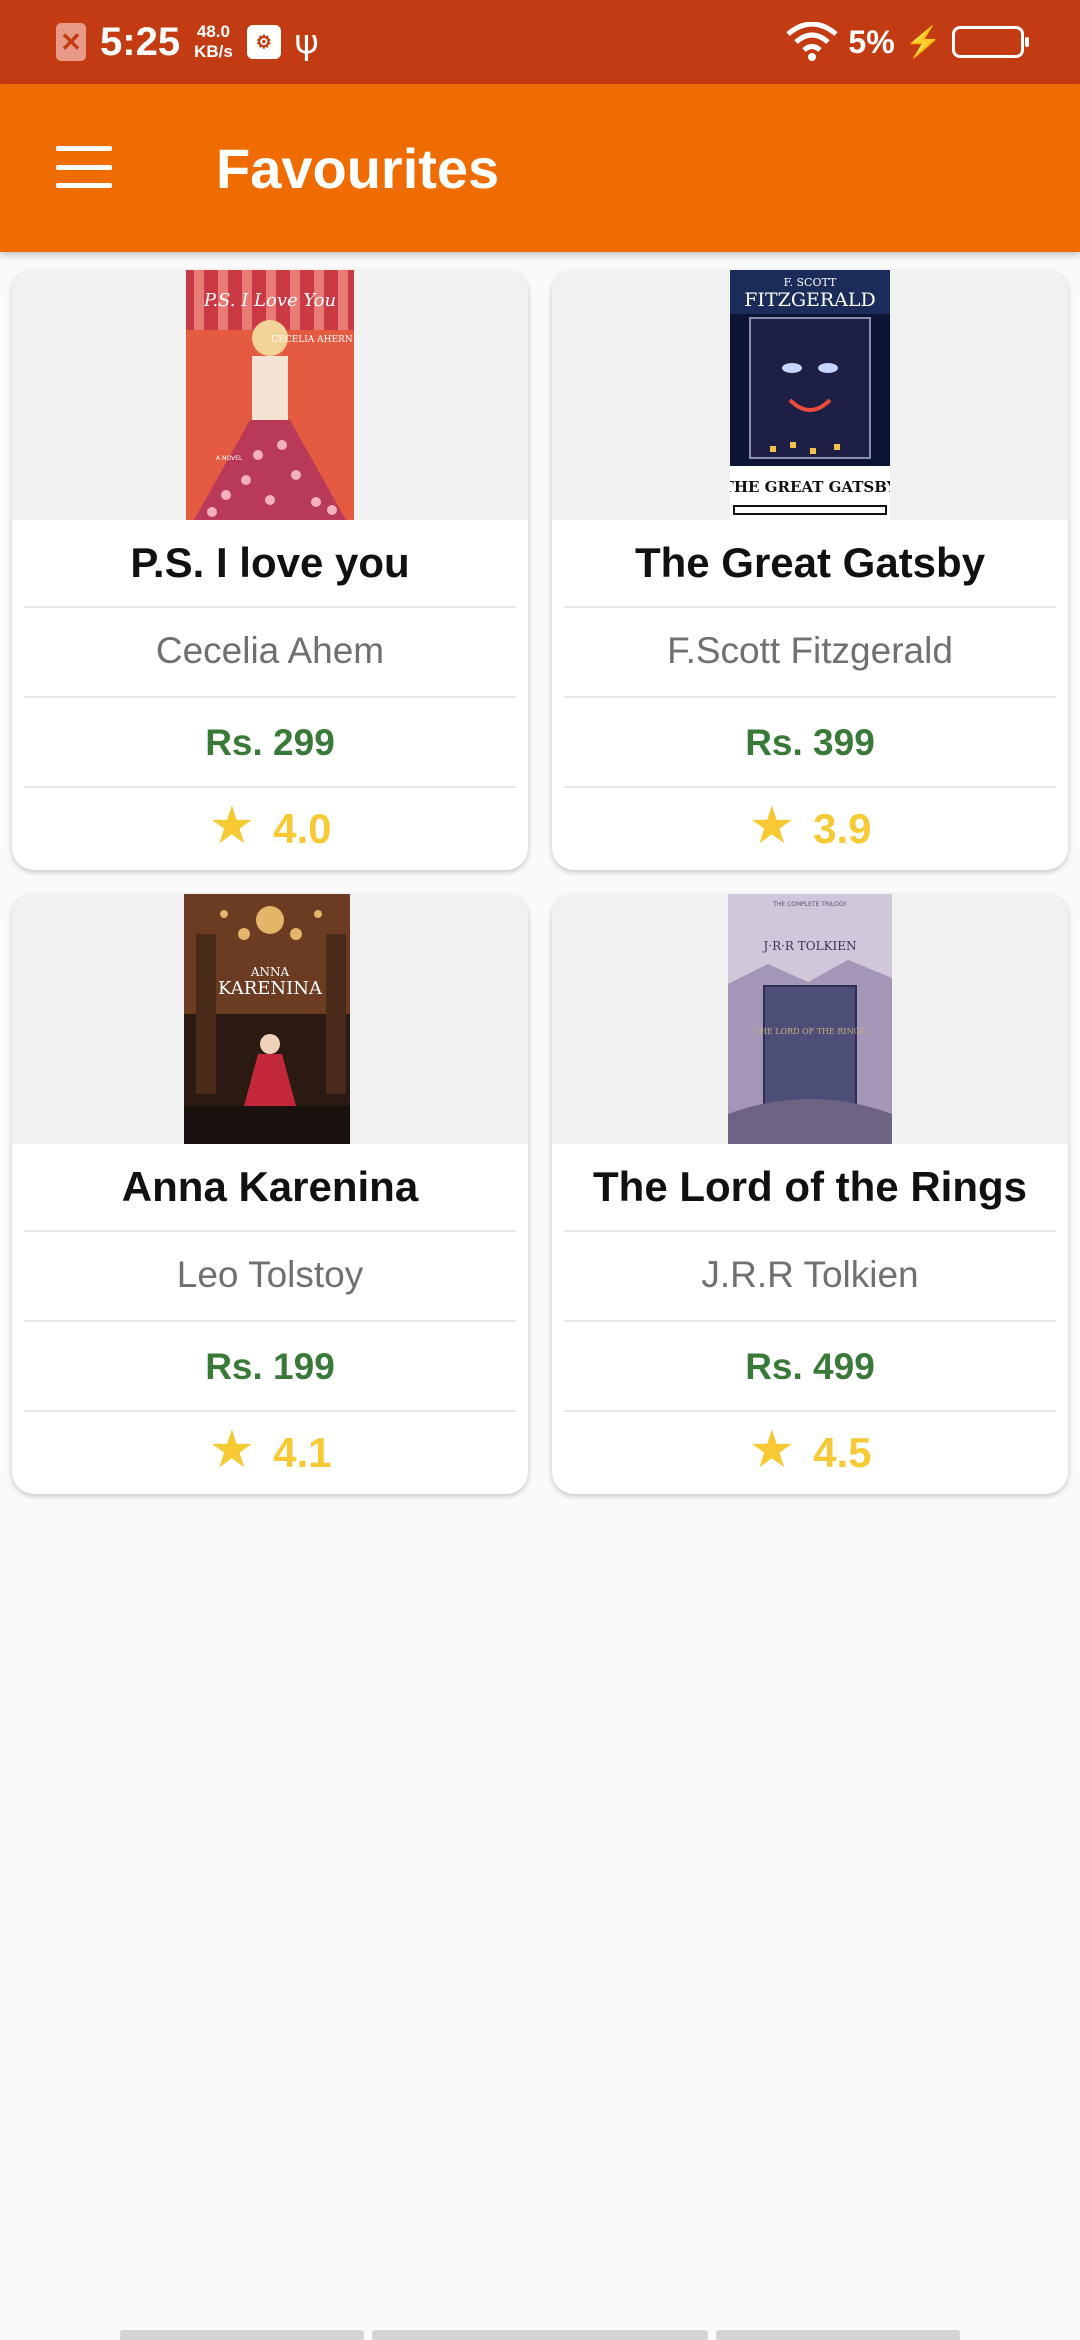 Image resolution: width=1080 pixels, height=2340 pixels. I want to click on usb-icon: ψ, so click(306, 42).